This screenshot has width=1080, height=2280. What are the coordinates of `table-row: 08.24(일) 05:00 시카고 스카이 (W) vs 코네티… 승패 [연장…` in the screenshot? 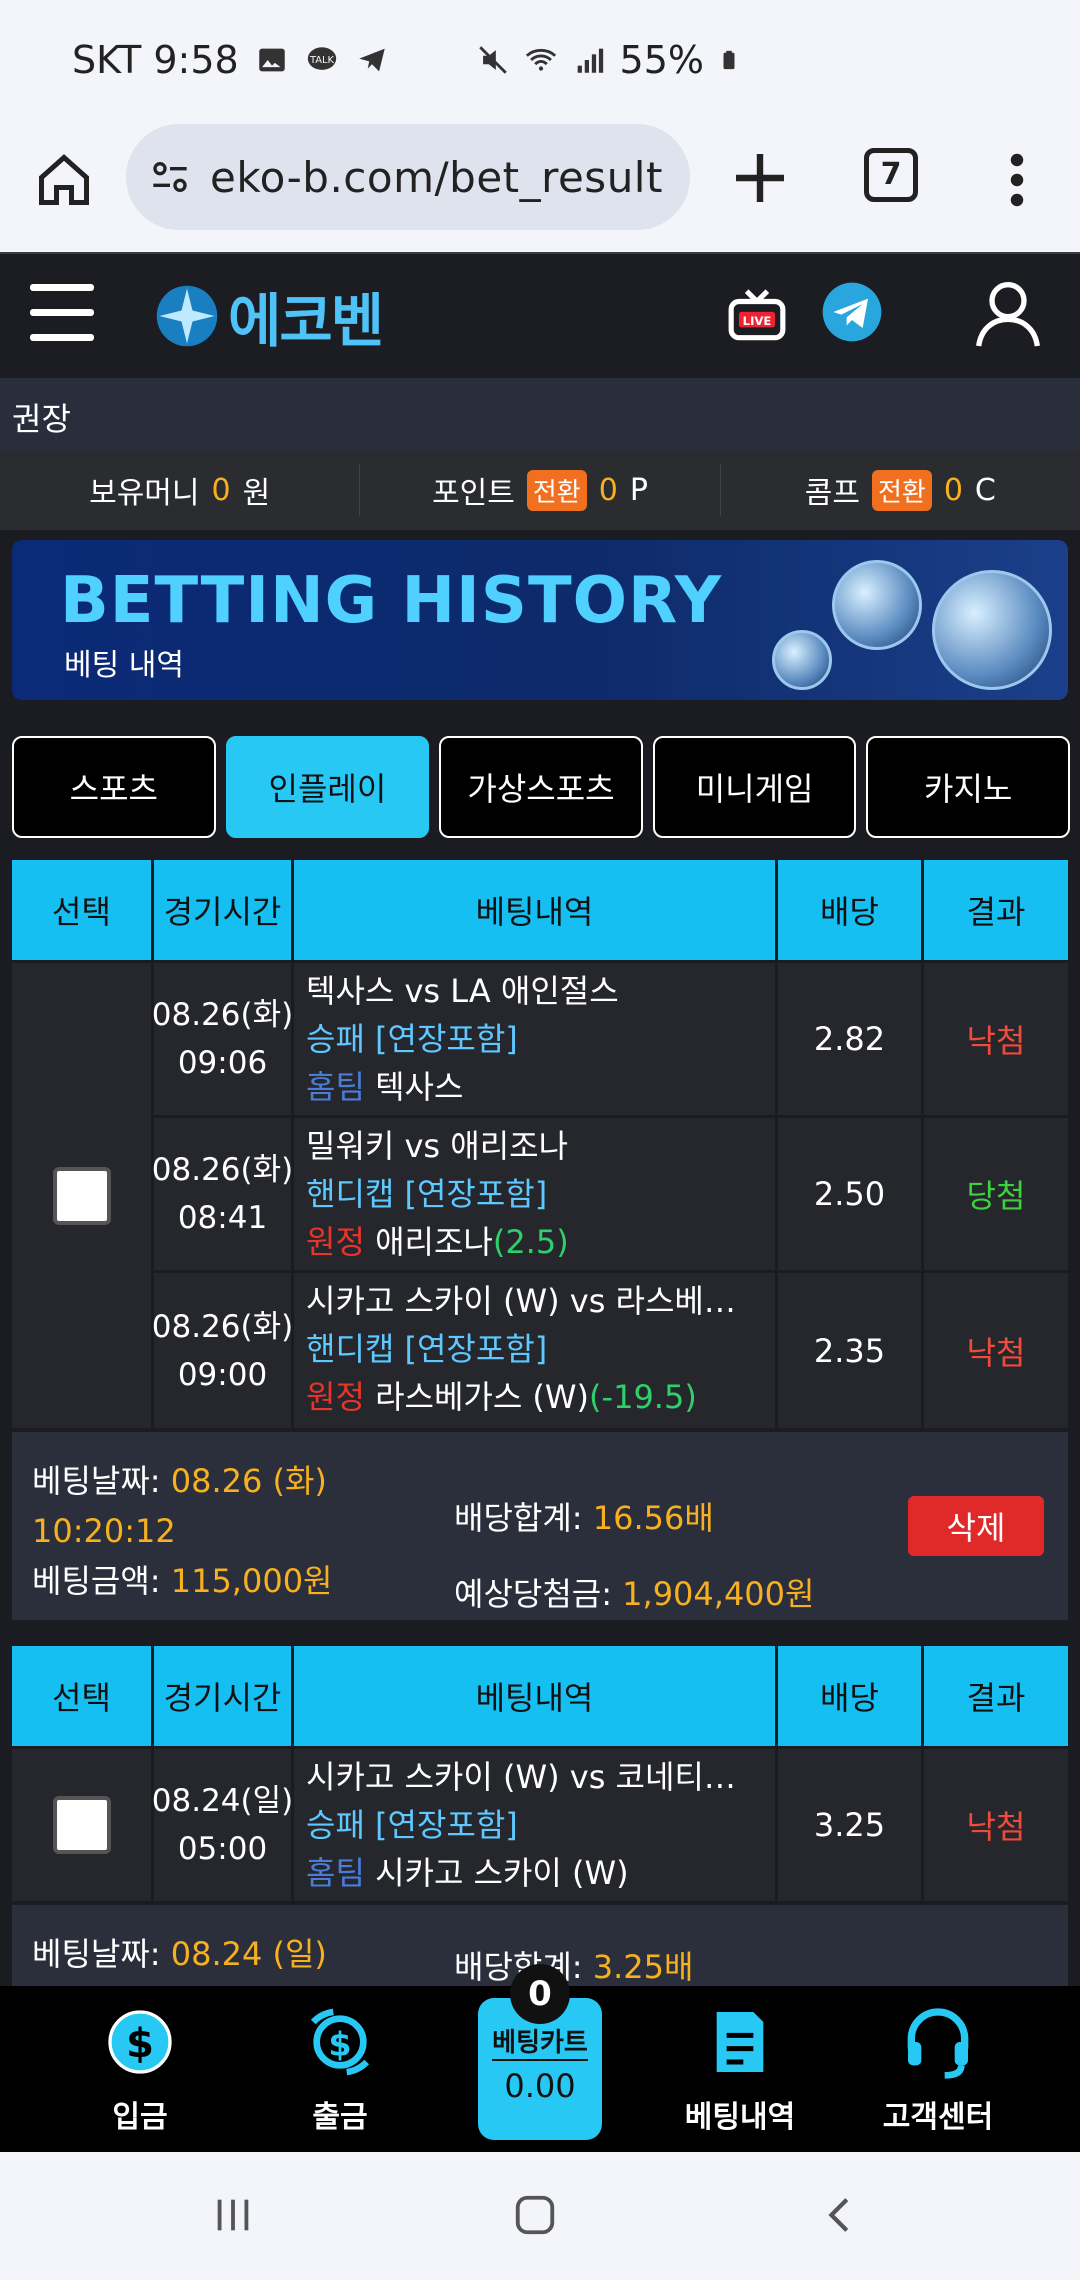 It's located at (609, 1825).